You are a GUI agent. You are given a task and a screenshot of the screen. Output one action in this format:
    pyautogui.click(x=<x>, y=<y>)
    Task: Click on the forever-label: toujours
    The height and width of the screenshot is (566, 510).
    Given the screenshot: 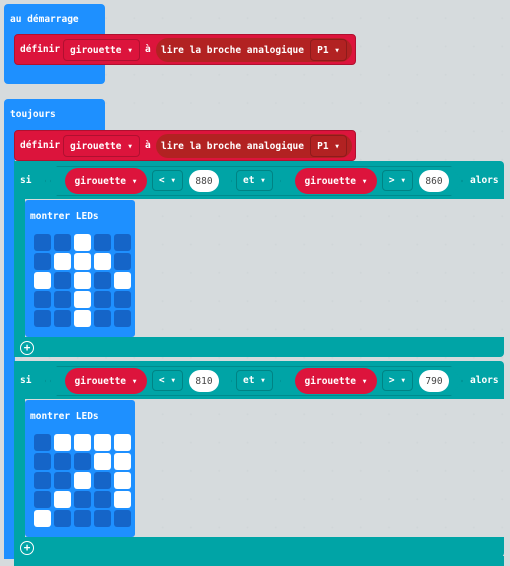 What is the action you would take?
    pyautogui.click(x=33, y=114)
    